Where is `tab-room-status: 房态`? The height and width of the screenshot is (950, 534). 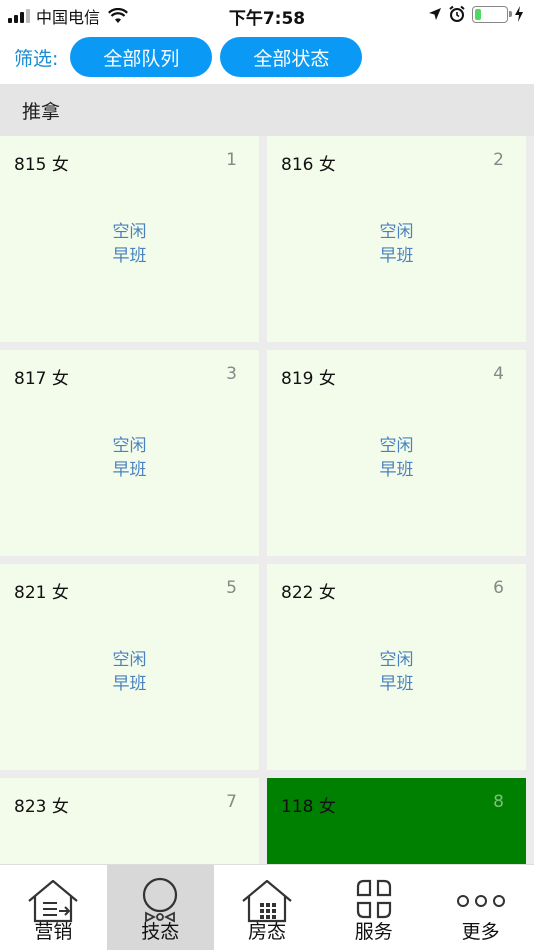
tab-room-status: 房态 is located at coordinates (267, 907).